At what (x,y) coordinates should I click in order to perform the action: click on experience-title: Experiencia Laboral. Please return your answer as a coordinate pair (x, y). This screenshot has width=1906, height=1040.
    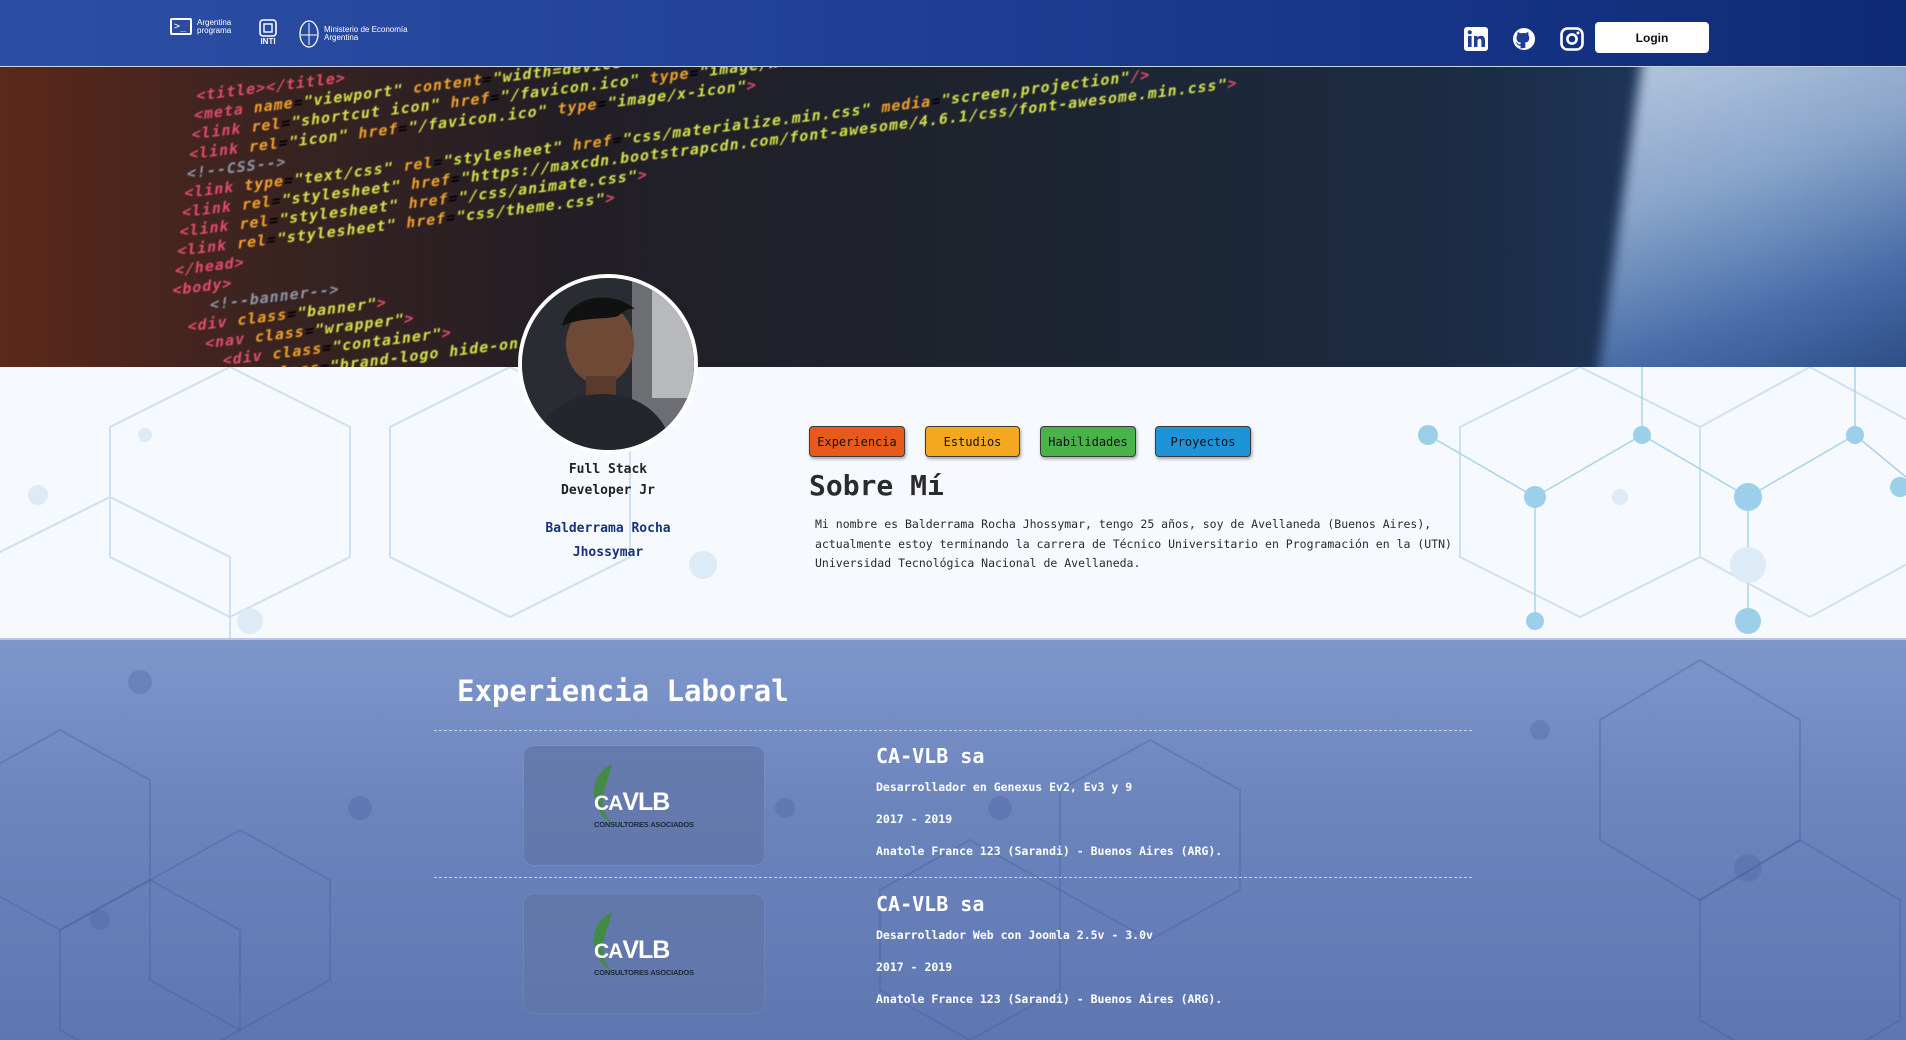
    Looking at the image, I should click on (623, 691).